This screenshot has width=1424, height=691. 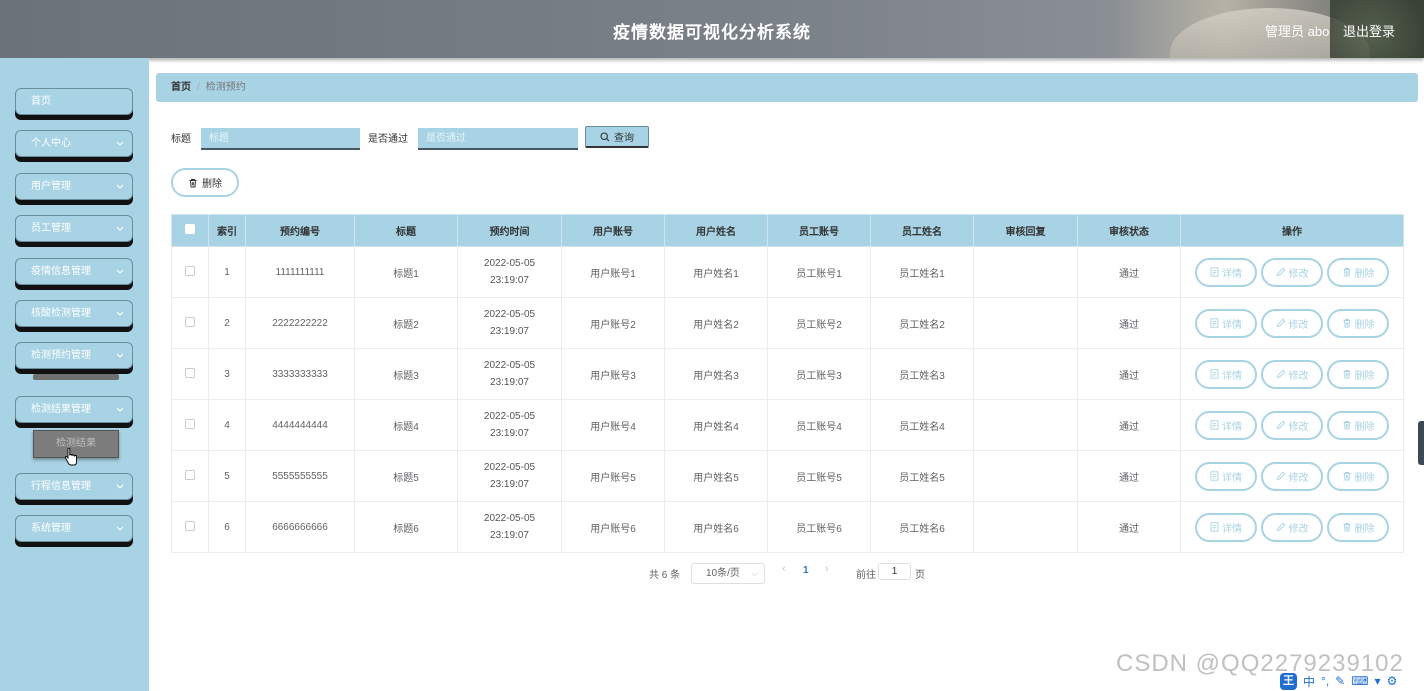 What do you see at coordinates (181, 87) in the screenshot?
I see `breadcrumb-home: 首页` at bounding box center [181, 87].